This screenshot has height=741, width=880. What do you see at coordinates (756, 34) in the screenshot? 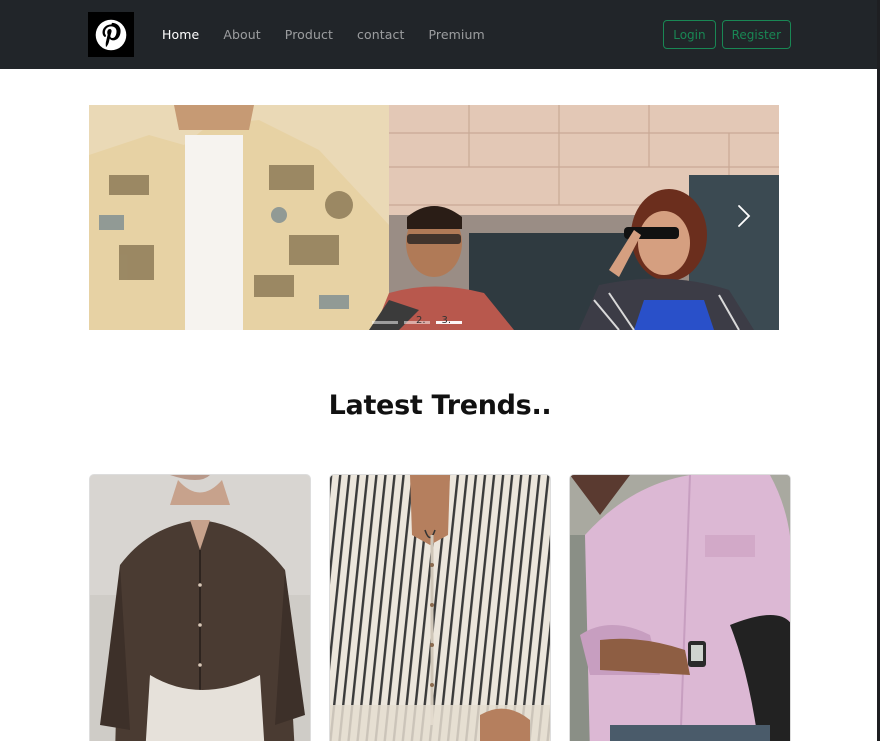
I see `register-button: Register` at bounding box center [756, 34].